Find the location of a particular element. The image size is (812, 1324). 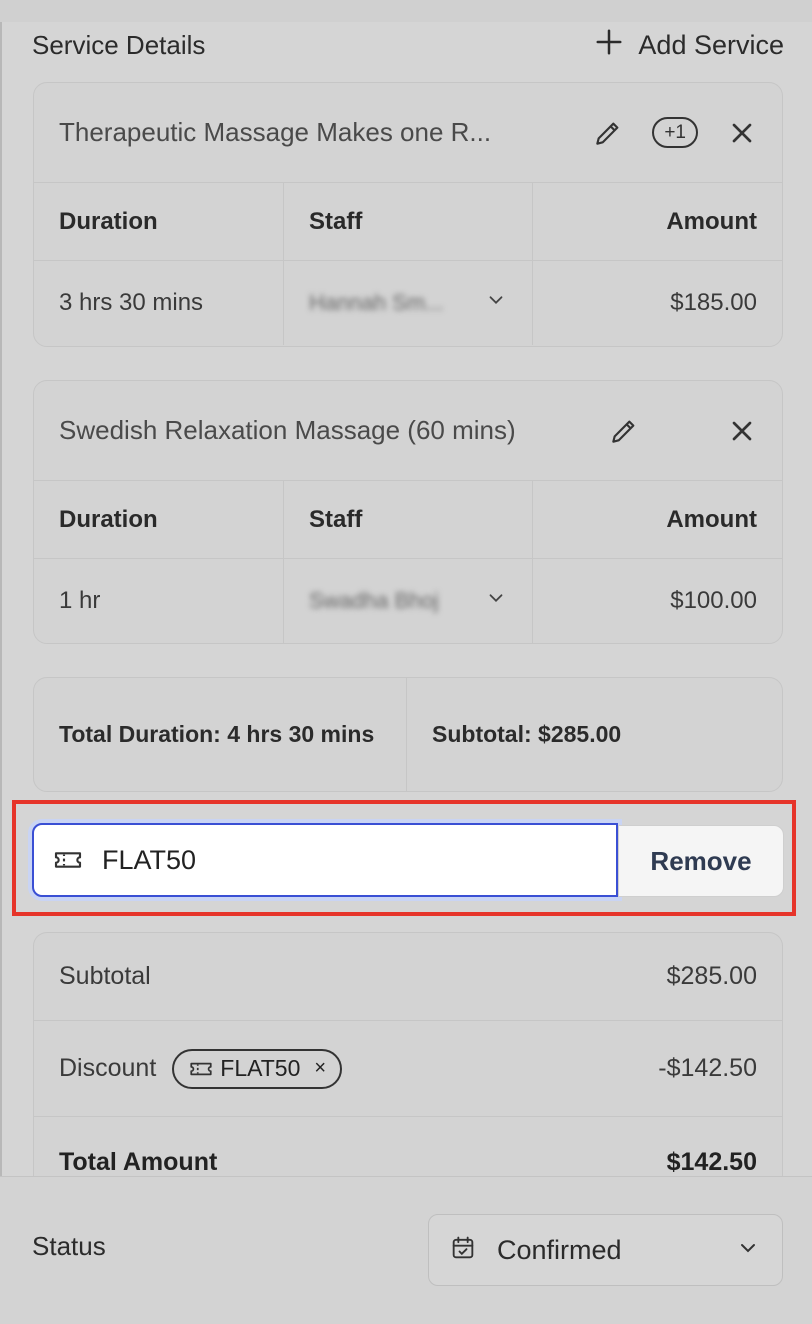

total-duration: Total Duration: 4 hrs 30 mins is located at coordinates (220, 734).